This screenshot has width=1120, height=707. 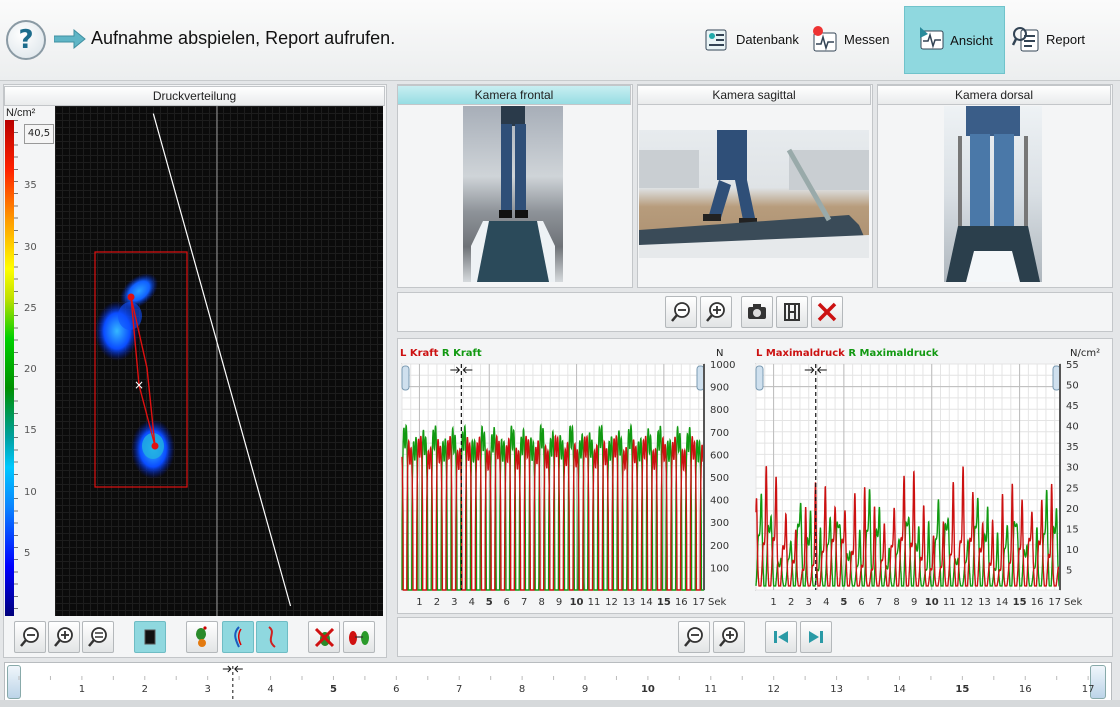 I want to click on close-icon, so click(x=827, y=312).